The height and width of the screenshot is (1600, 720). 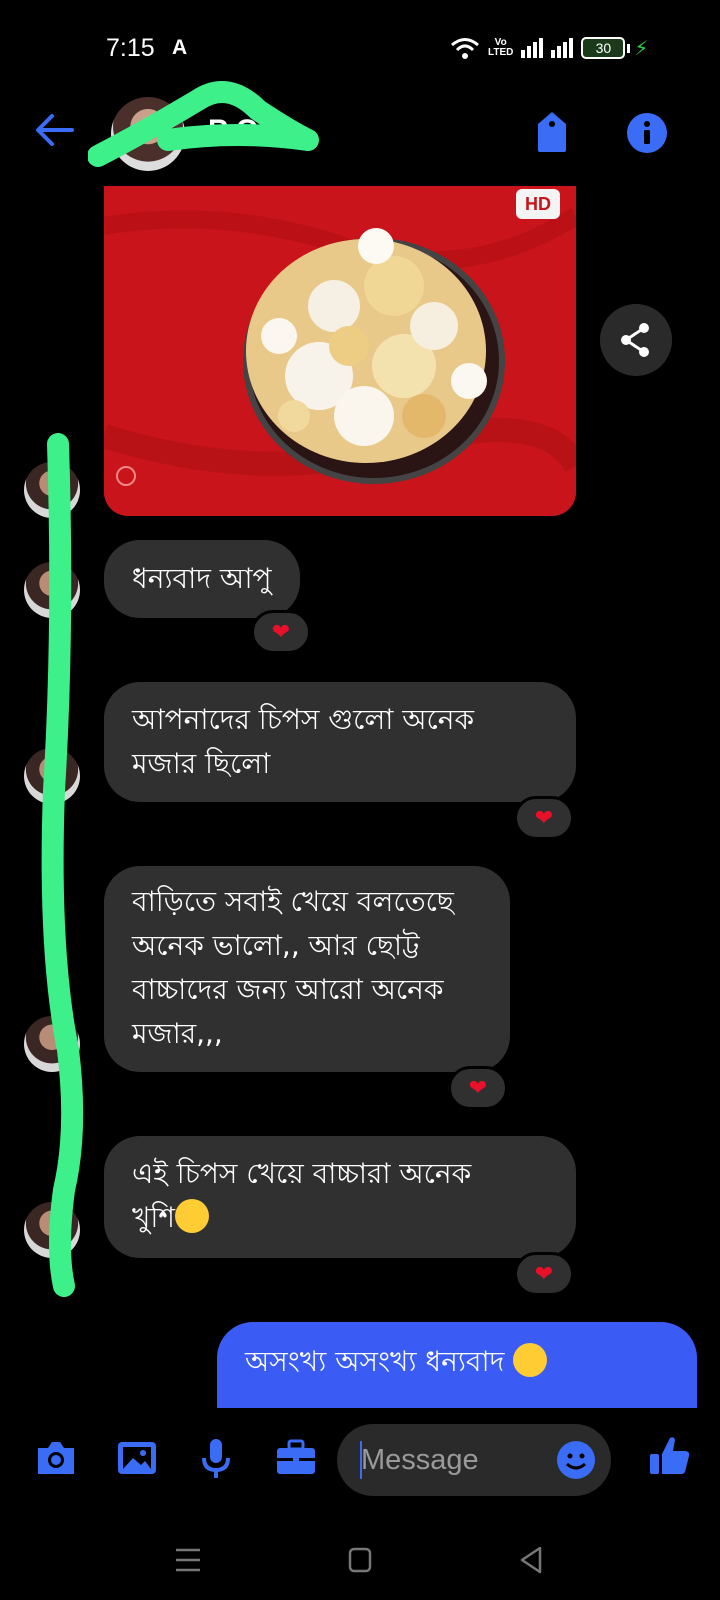 I want to click on nav-back-icon, so click(x=532, y=1560).